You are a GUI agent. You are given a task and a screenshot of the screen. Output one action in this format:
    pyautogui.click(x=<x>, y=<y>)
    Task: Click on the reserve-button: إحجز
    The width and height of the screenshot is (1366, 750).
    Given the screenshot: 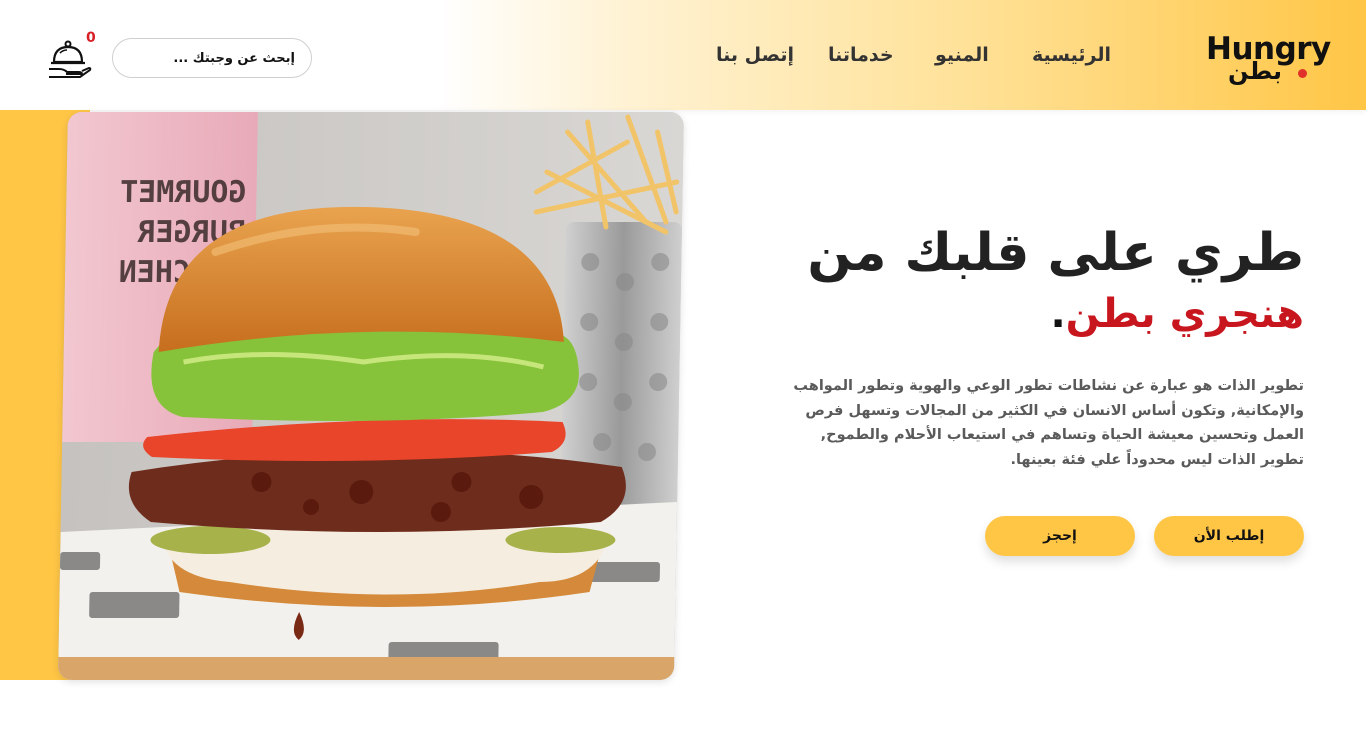 What is the action you would take?
    pyautogui.click(x=1060, y=536)
    